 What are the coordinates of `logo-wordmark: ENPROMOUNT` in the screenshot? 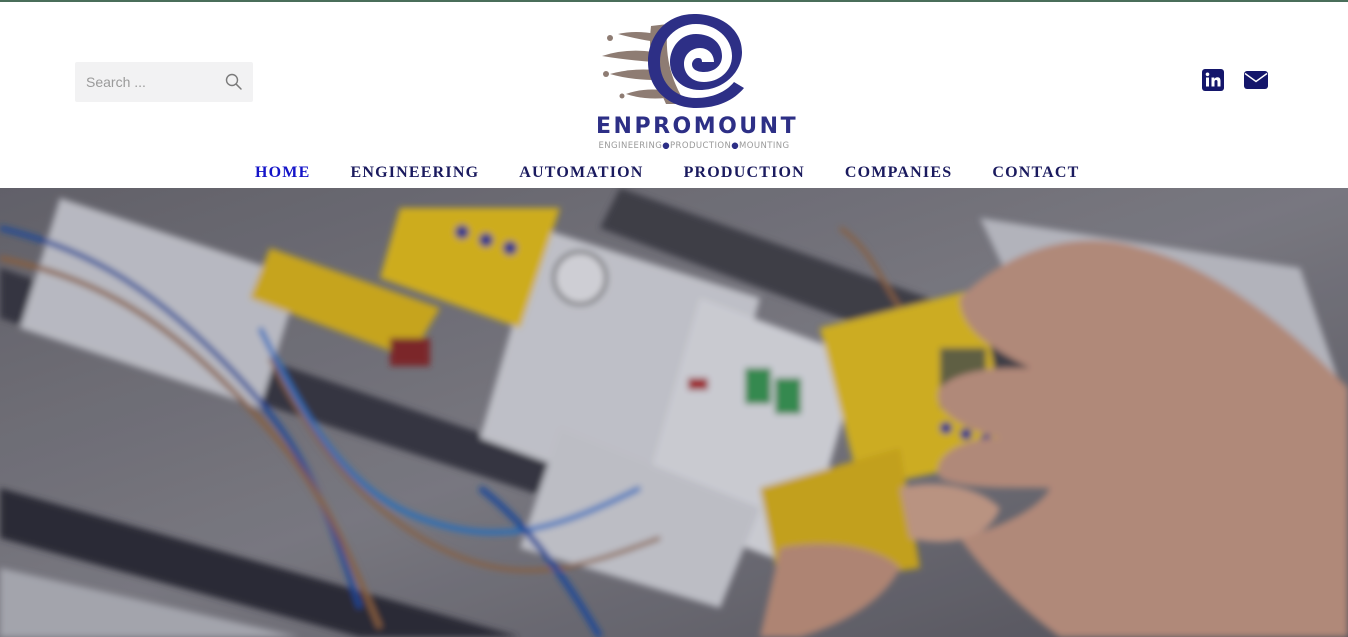 It's located at (697, 126).